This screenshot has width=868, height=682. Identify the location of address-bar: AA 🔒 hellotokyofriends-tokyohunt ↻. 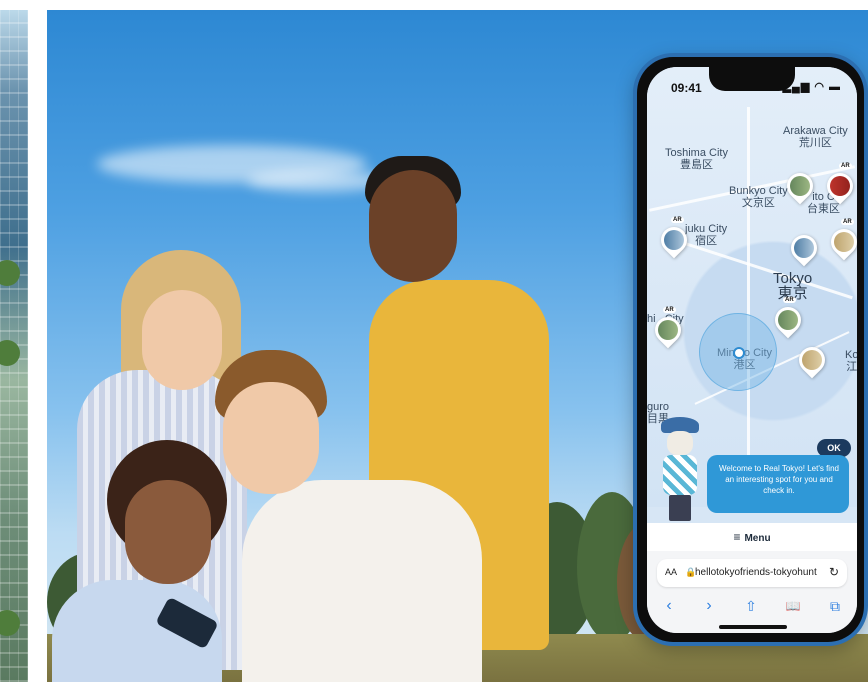
(752, 573).